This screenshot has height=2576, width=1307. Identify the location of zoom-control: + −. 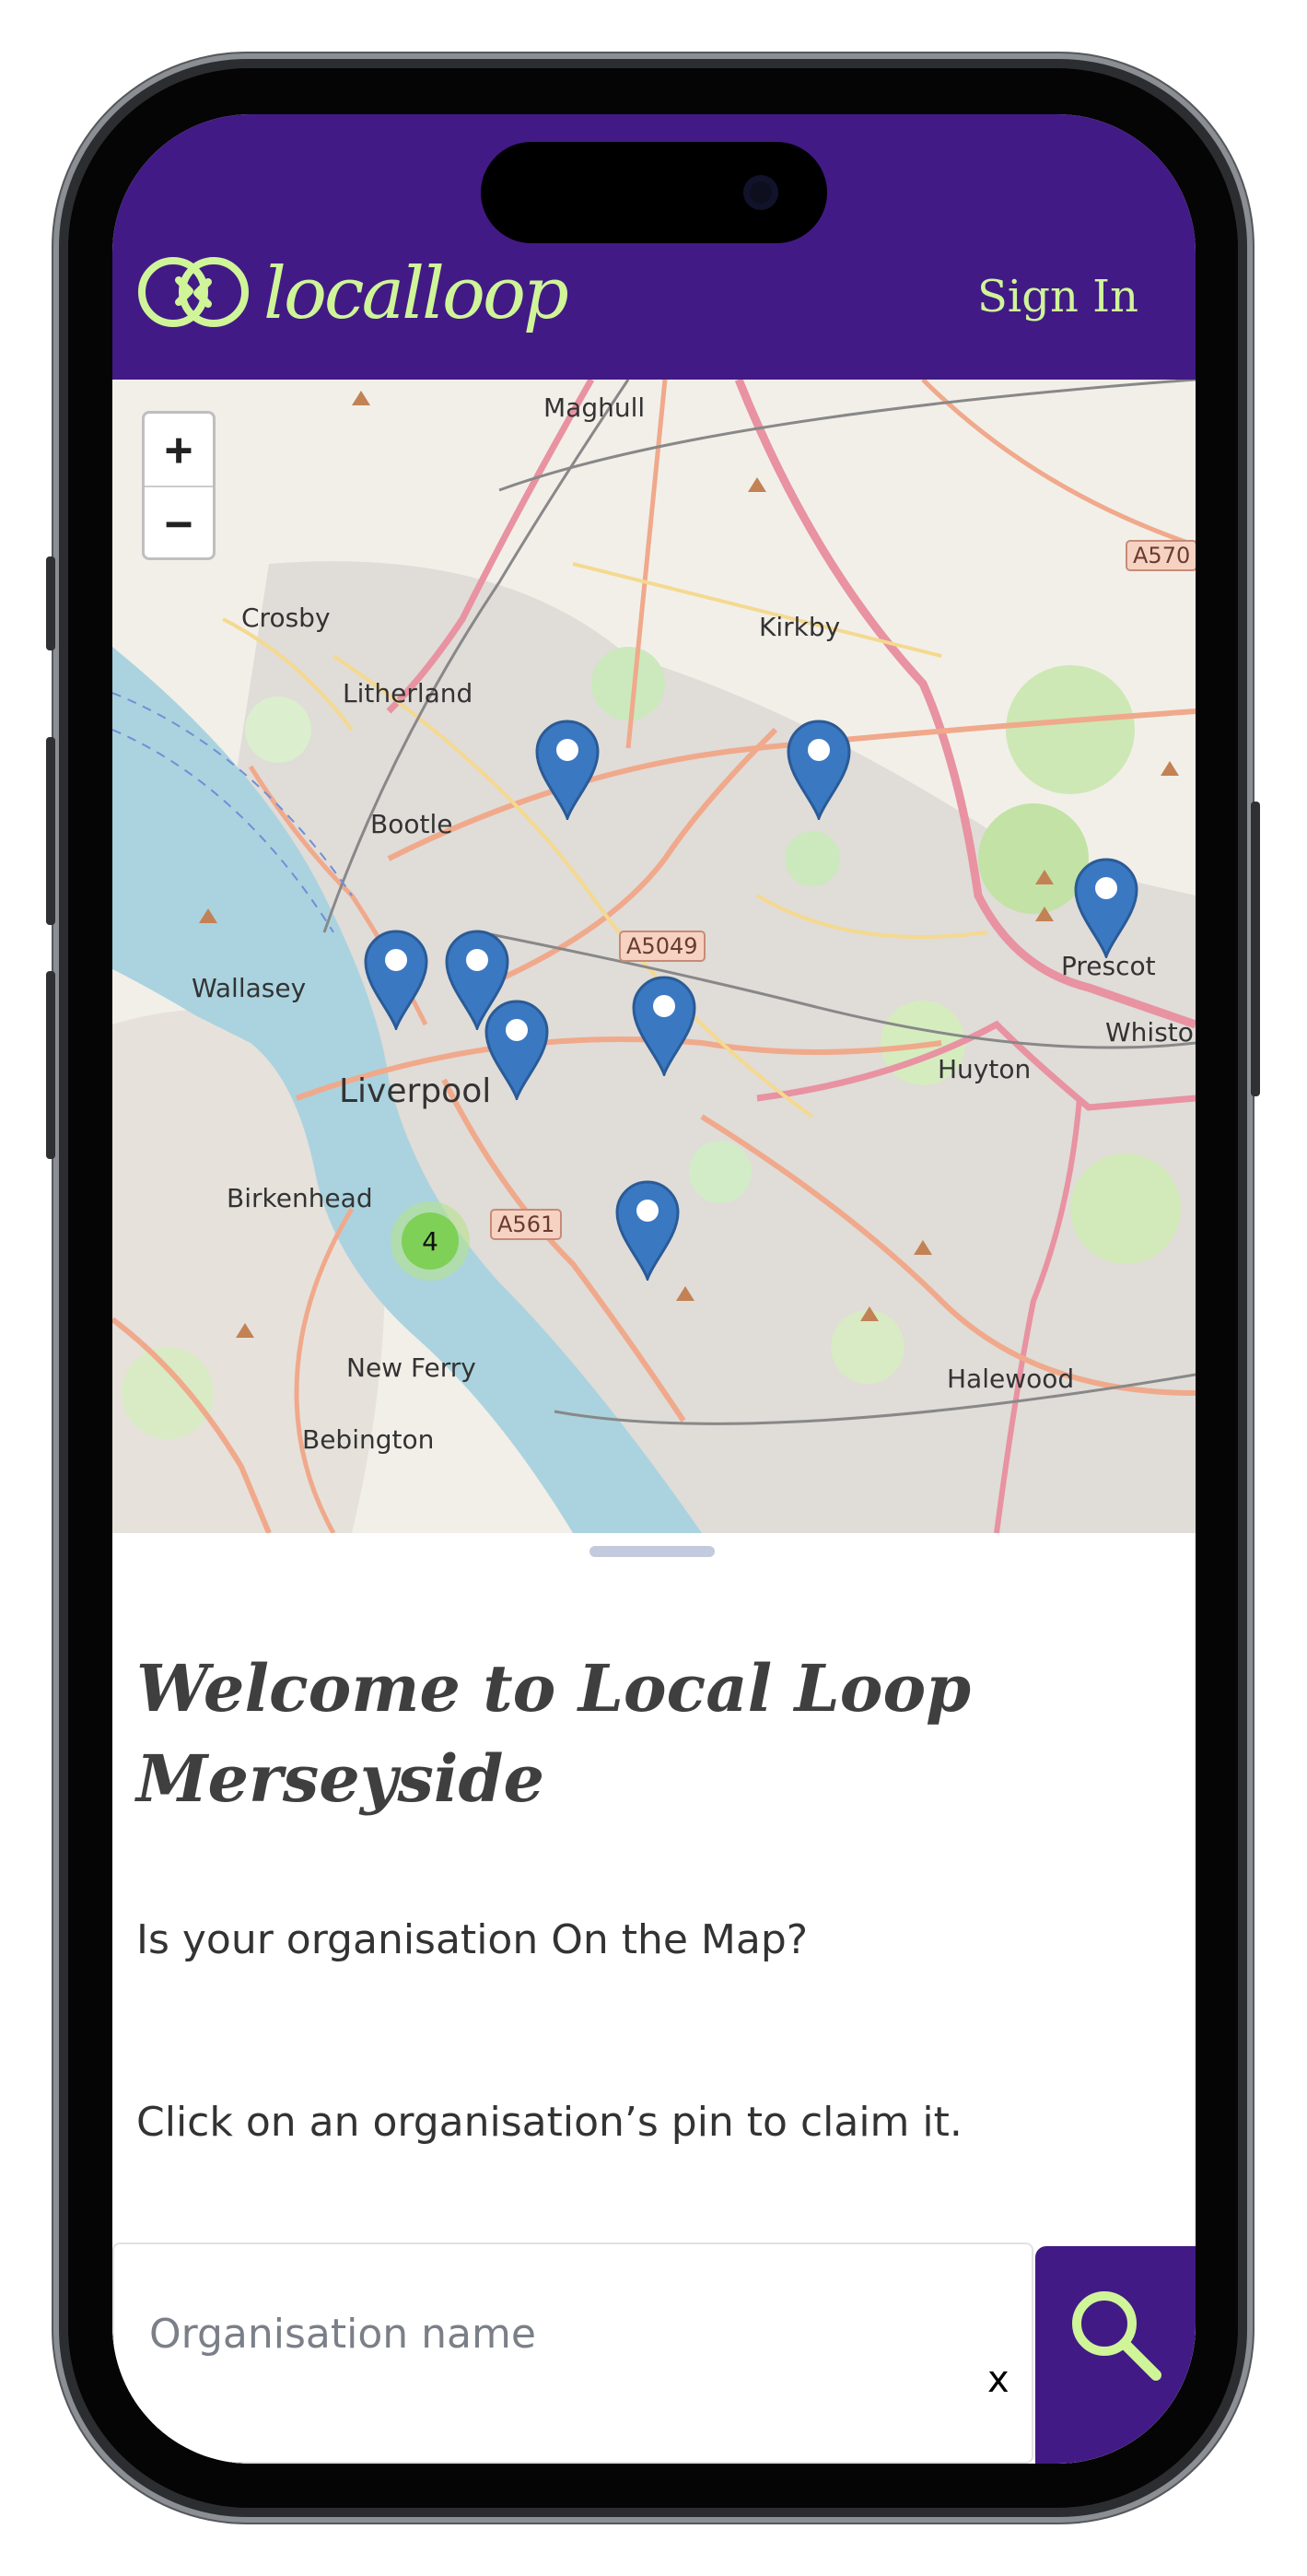
(179, 485).